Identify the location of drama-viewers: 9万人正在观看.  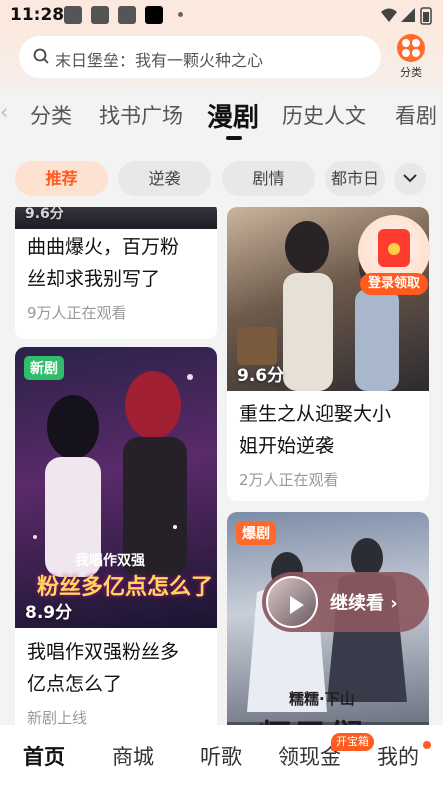
(77, 313).